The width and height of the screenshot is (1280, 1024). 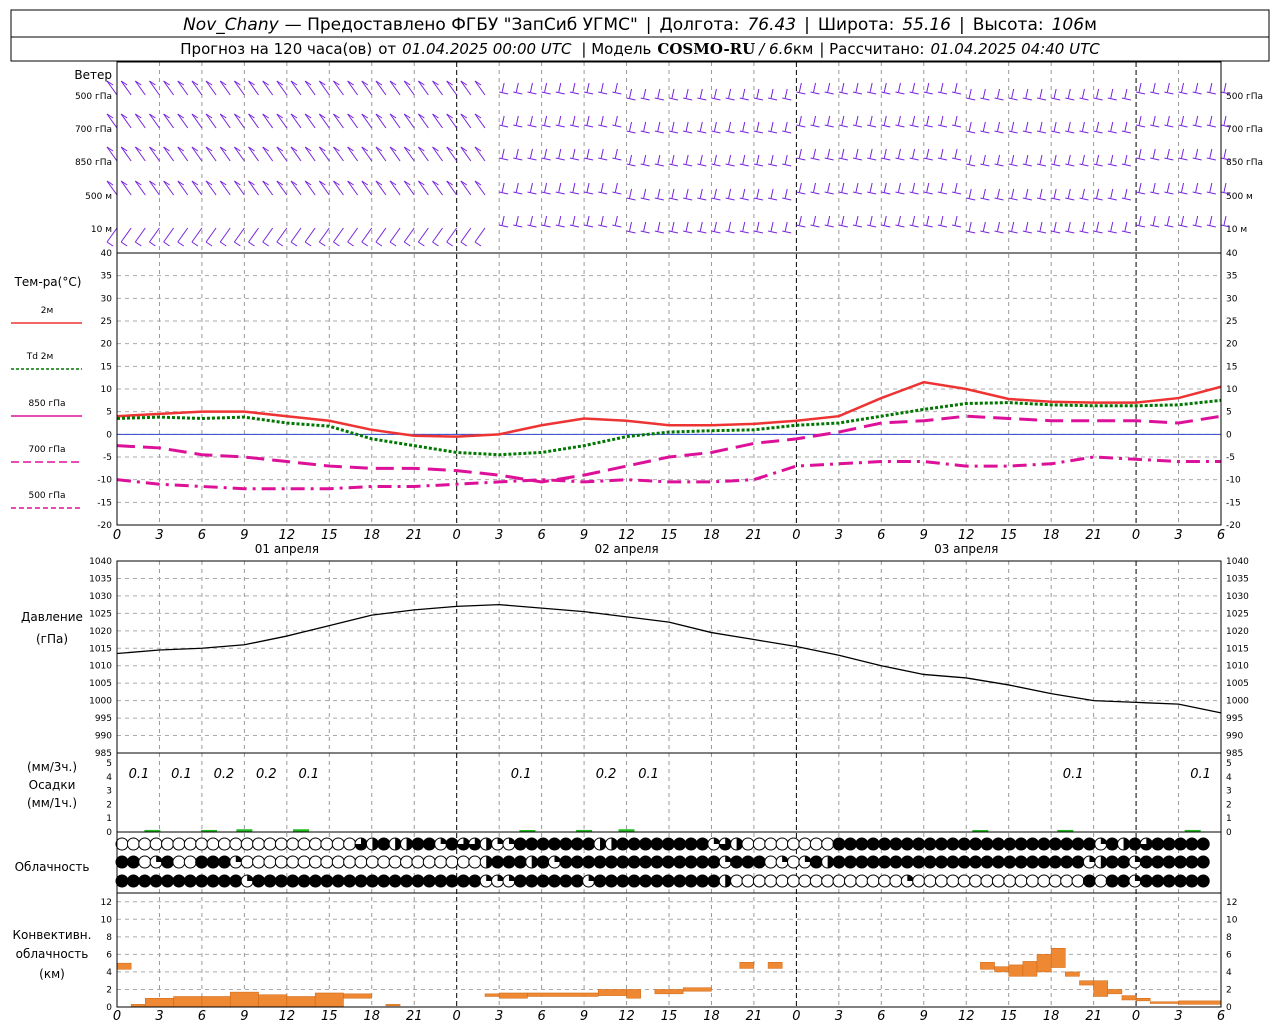 I want to click on conv-unit: (км), so click(x=52, y=974).